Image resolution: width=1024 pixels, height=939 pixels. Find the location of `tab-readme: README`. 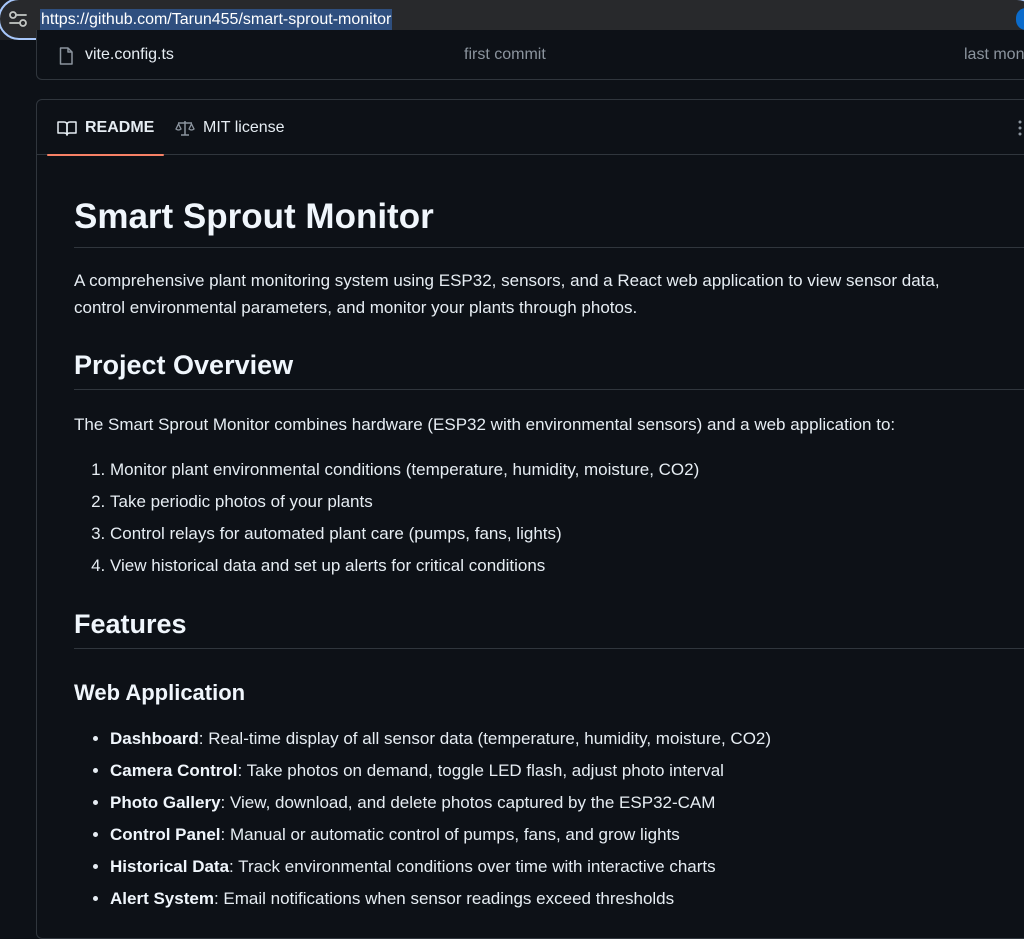

tab-readme: README is located at coordinates (106, 128).